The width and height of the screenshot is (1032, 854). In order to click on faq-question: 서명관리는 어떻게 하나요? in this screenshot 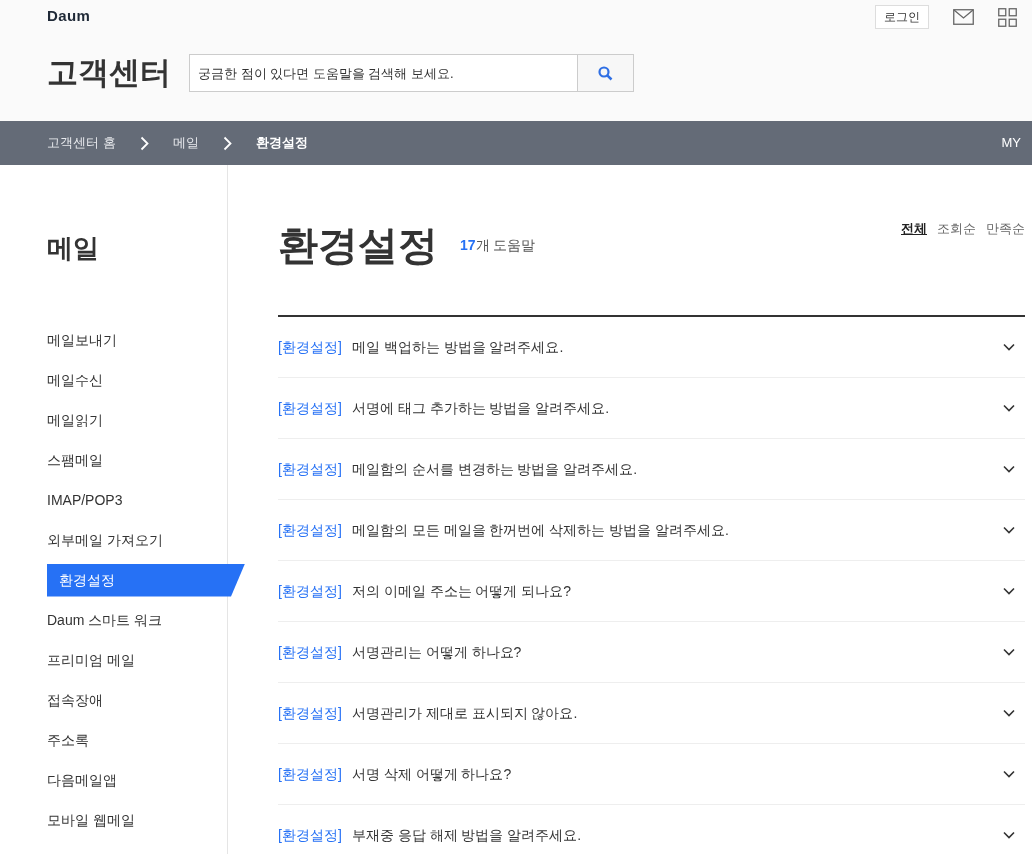, I will do `click(436, 652)`.